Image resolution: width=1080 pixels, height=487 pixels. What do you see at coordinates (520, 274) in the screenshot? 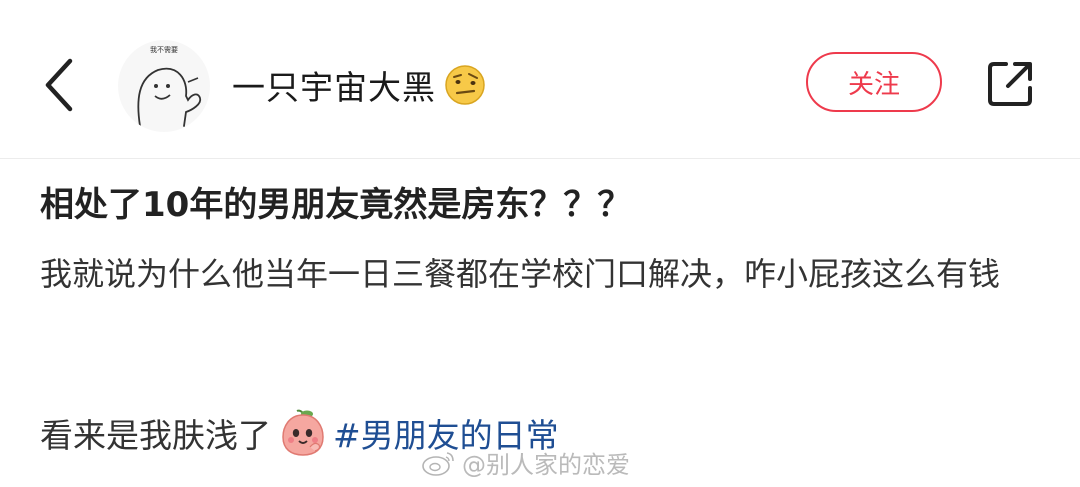
I see `post-body: 我就说为什么他当年一日三餐都在学校门口解决，咋小屁孩这么有钱` at bounding box center [520, 274].